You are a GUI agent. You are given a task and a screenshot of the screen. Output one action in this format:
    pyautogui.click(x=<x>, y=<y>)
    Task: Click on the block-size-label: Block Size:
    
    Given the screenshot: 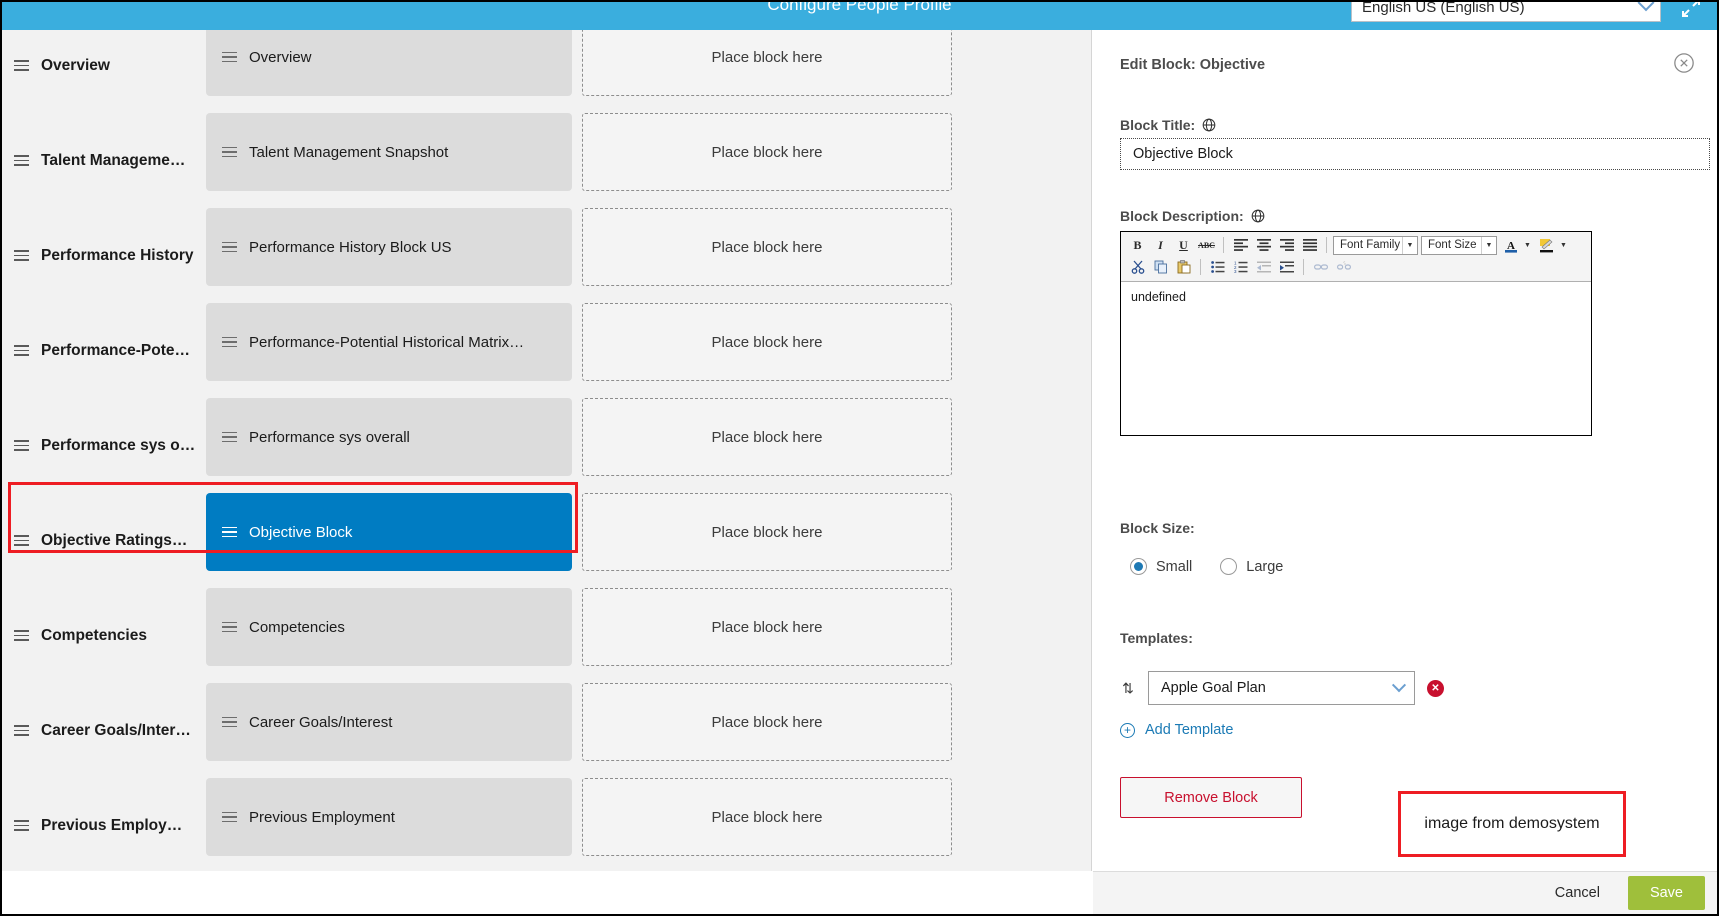 What is the action you would take?
    pyautogui.click(x=1157, y=528)
    